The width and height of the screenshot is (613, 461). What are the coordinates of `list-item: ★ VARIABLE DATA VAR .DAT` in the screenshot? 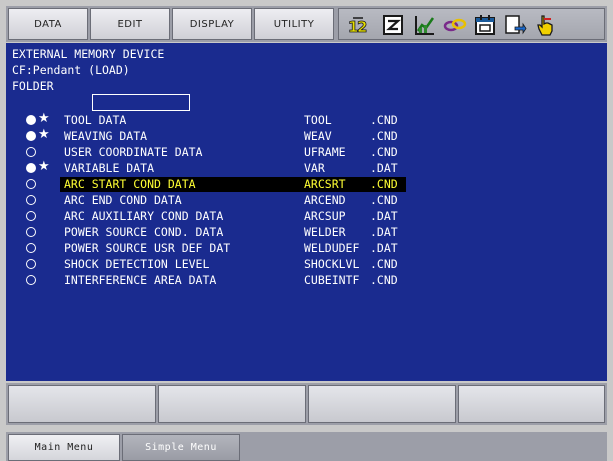 It's located at (306, 167).